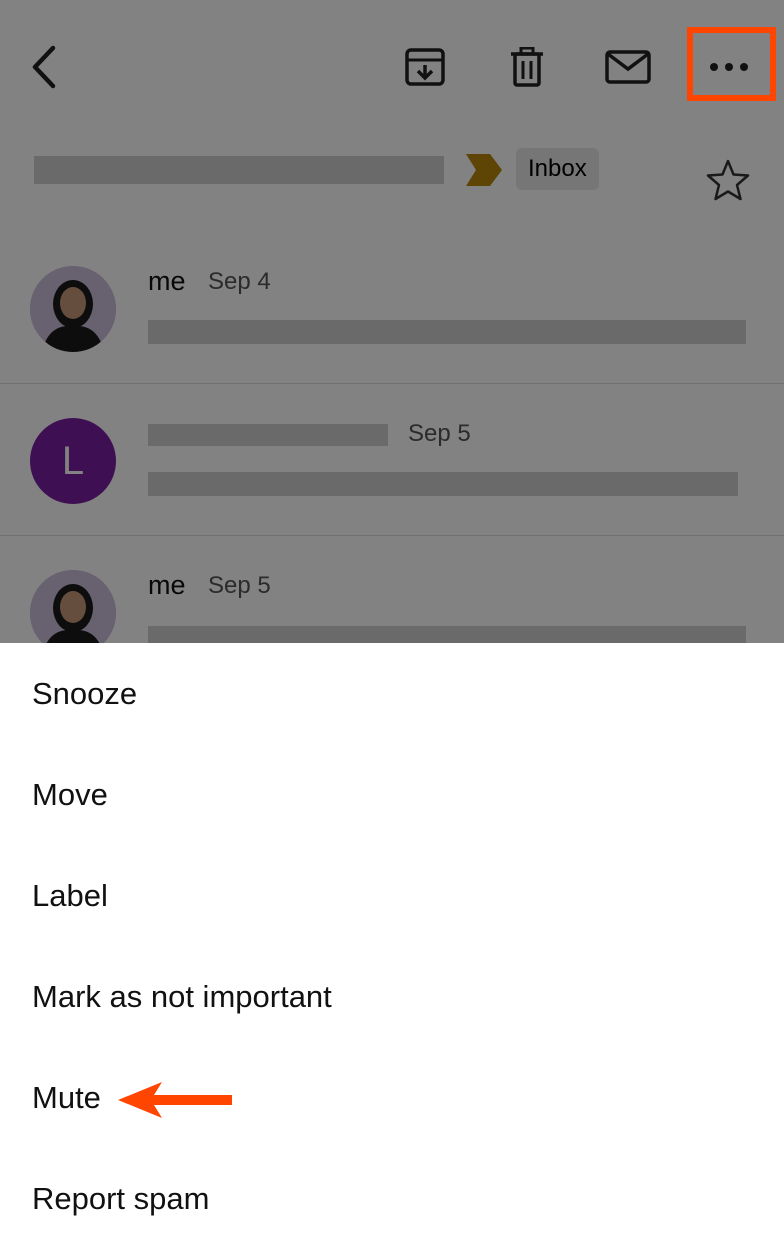 This screenshot has height=1258, width=784. Describe the element at coordinates (392, 996) in the screenshot. I see `menu-item-mark-not-important: Mark as not important` at that location.